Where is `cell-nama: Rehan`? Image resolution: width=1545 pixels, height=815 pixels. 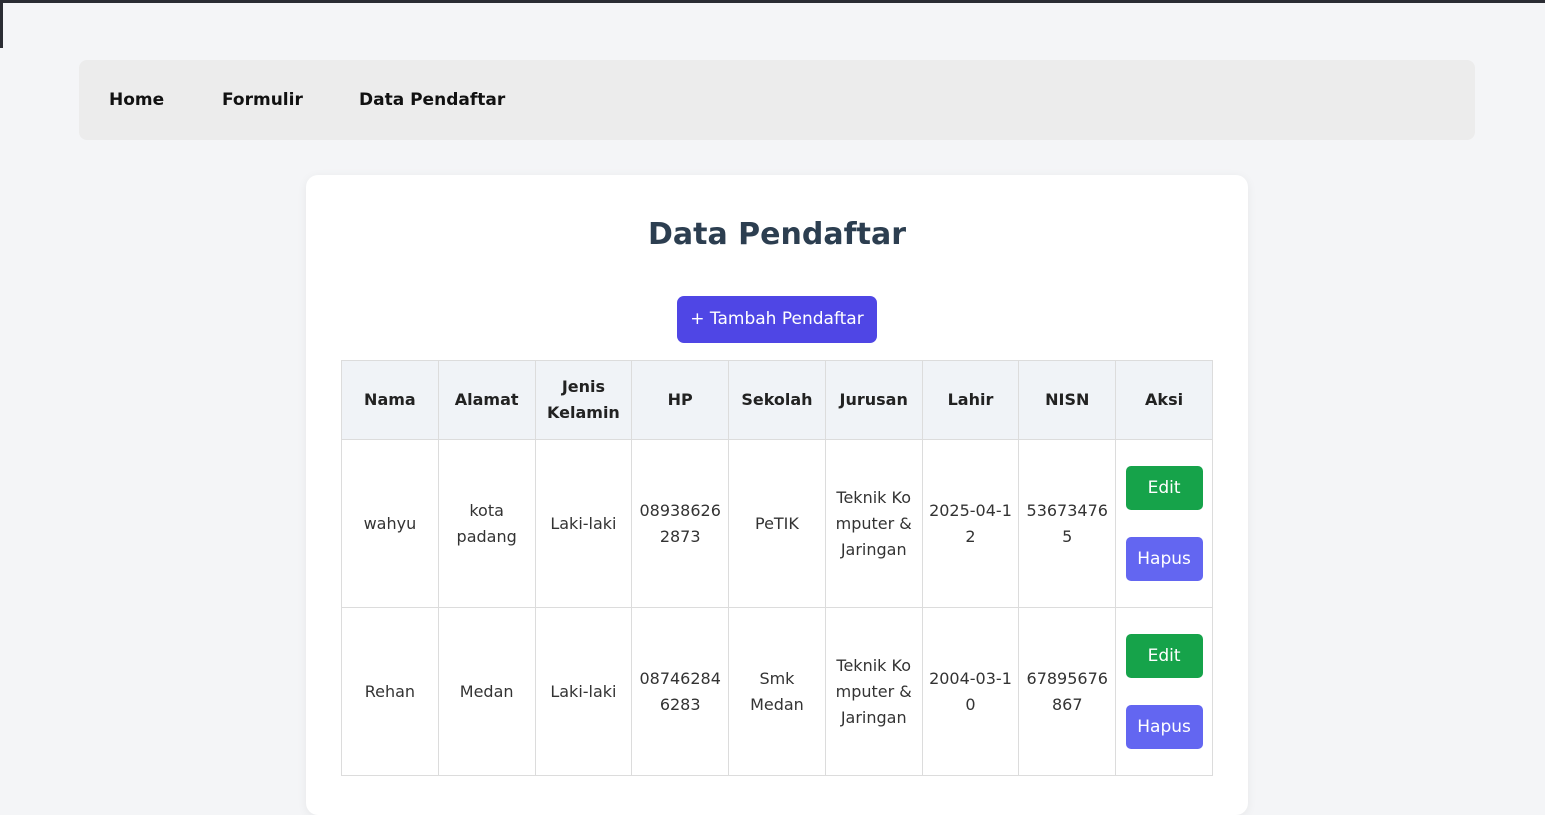 cell-nama: Rehan is located at coordinates (390, 691).